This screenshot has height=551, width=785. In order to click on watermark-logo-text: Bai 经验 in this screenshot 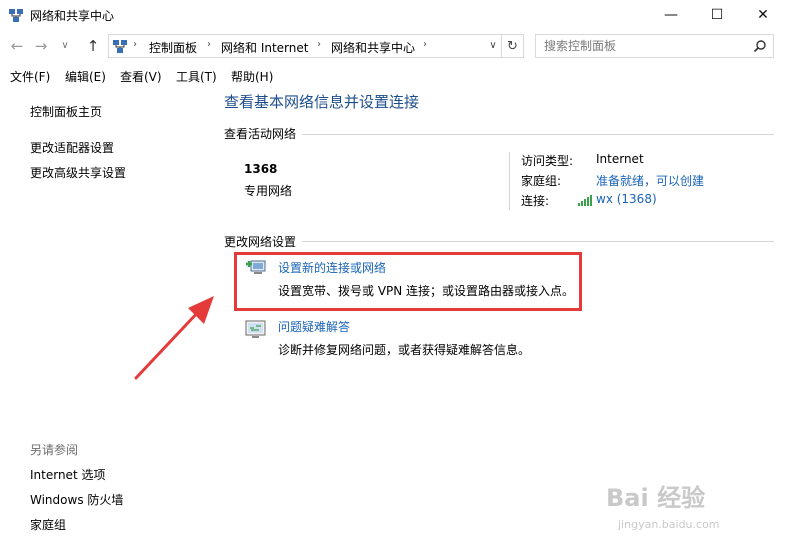, I will do `click(656, 498)`.